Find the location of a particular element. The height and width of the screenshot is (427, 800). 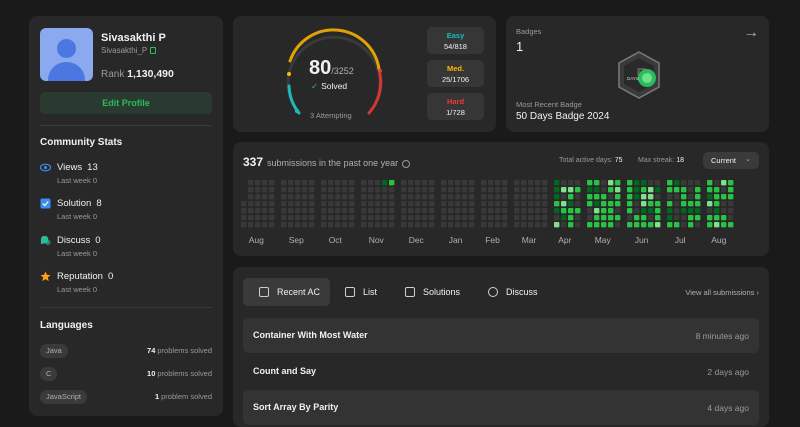

info-icon is located at coordinates (406, 163).